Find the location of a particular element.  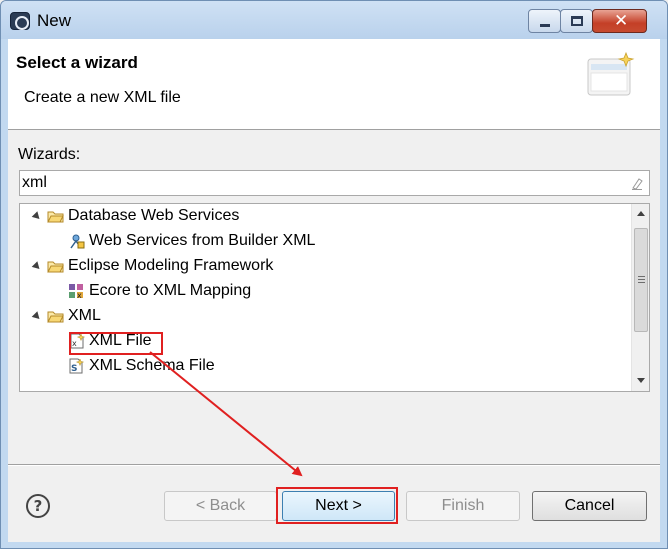

eclipse-app-icon is located at coordinates (20, 21).